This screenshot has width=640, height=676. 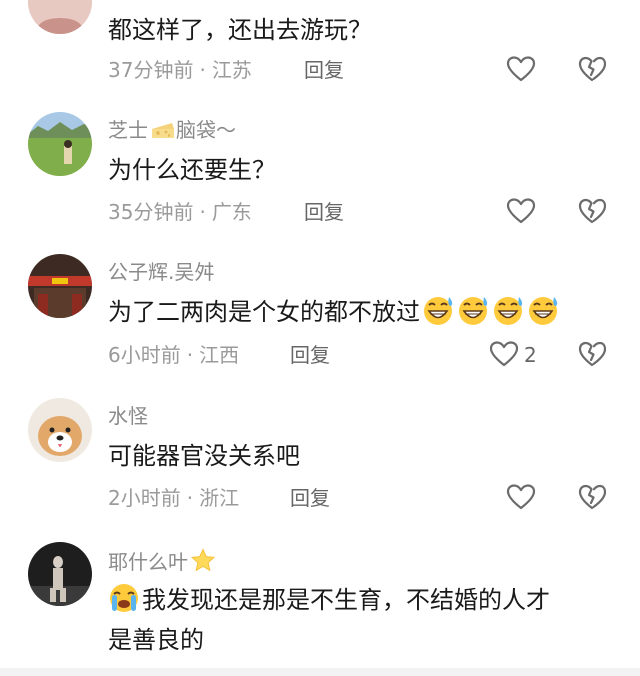 I want to click on comment-text-line1: 我发现还是那是不生育，不结婚的人才, so click(x=346, y=600).